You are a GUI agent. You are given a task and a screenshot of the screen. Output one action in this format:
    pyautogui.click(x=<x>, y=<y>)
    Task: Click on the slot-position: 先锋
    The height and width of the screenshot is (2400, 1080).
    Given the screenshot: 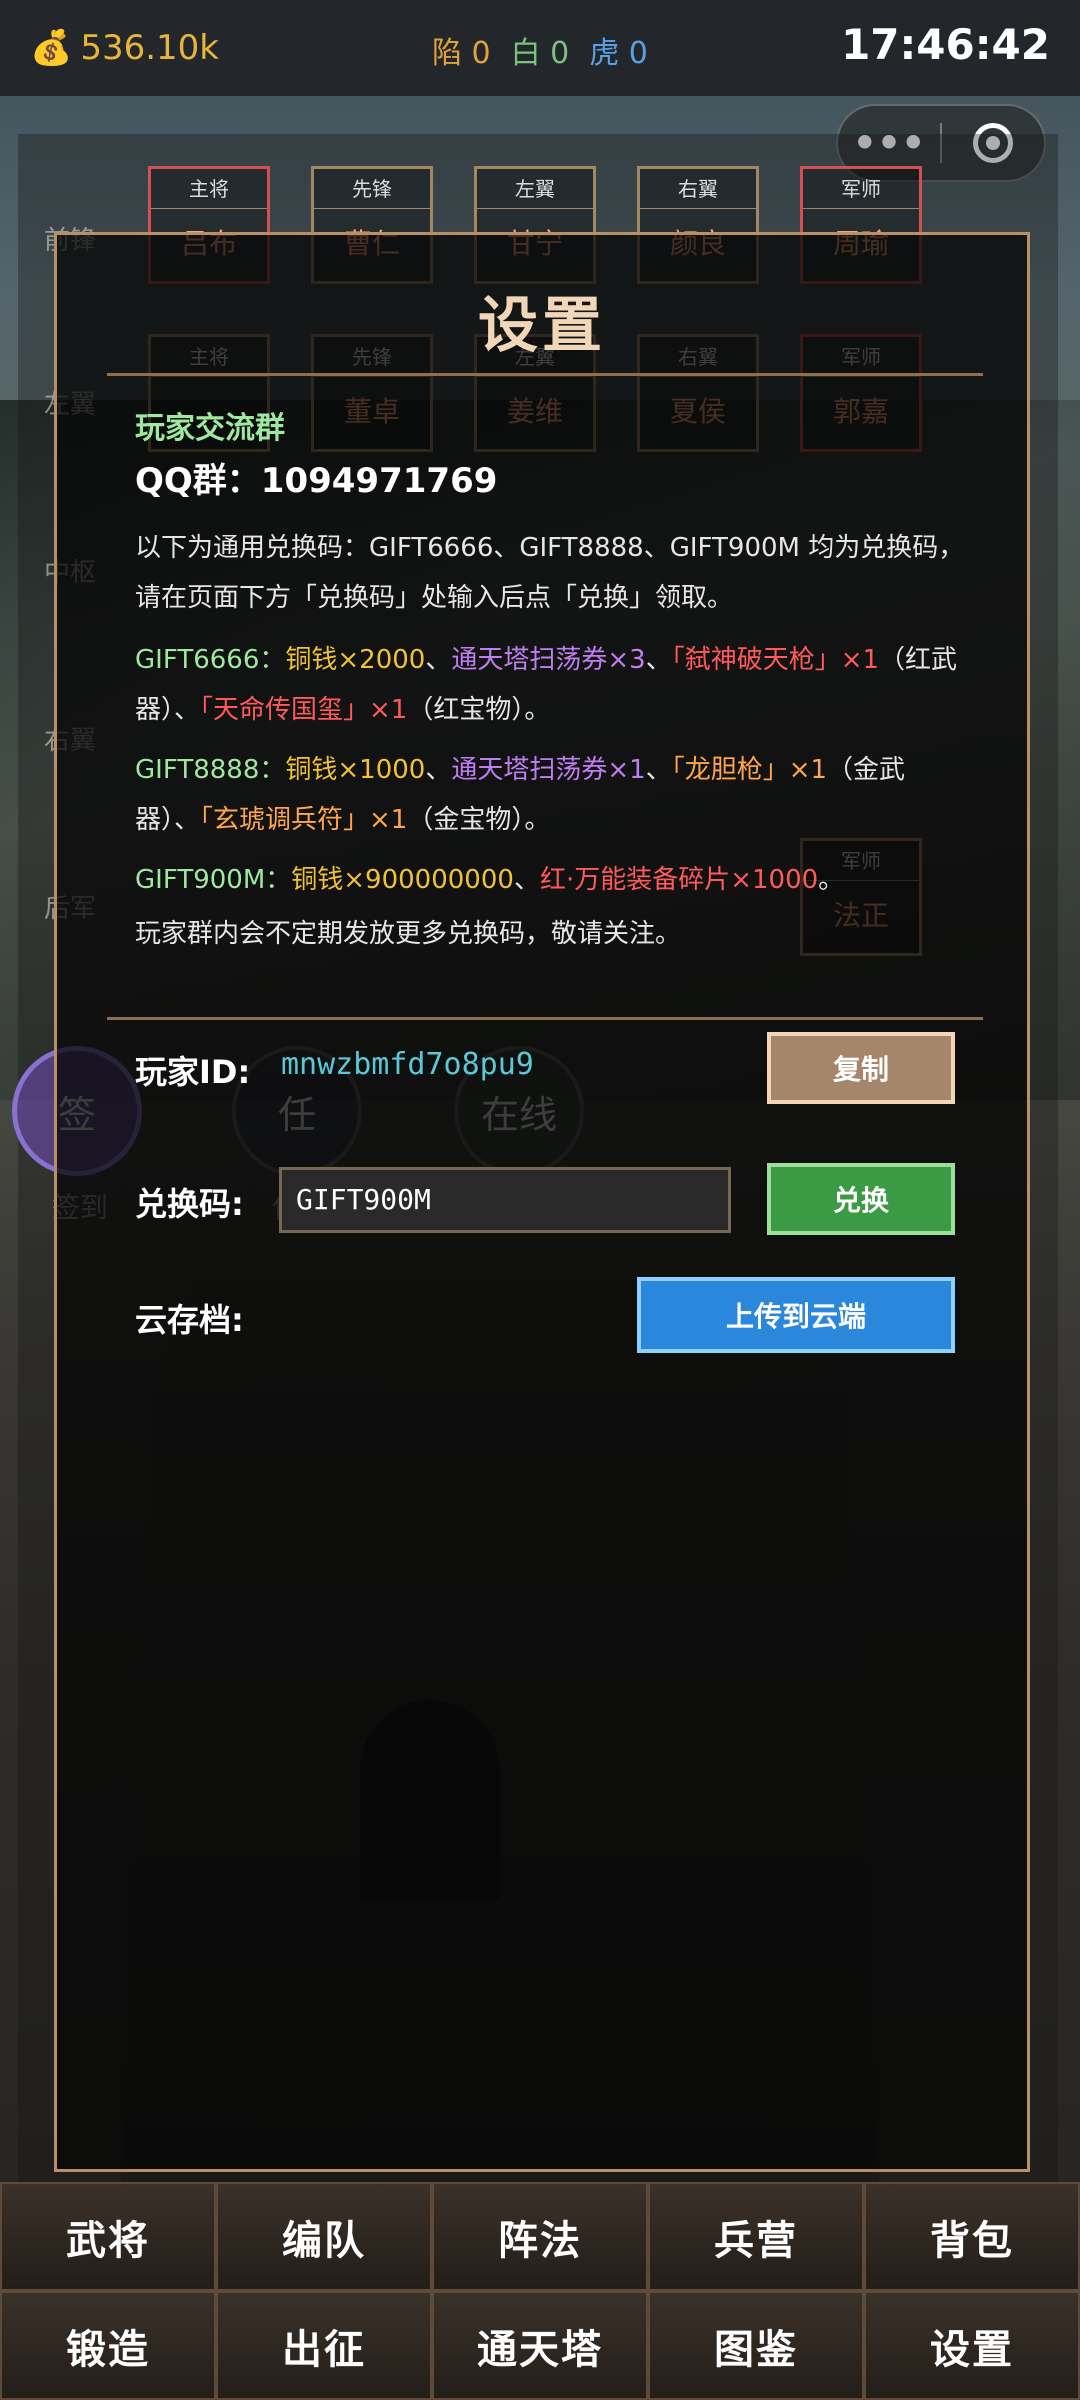 What is the action you would take?
    pyautogui.click(x=372, y=189)
    